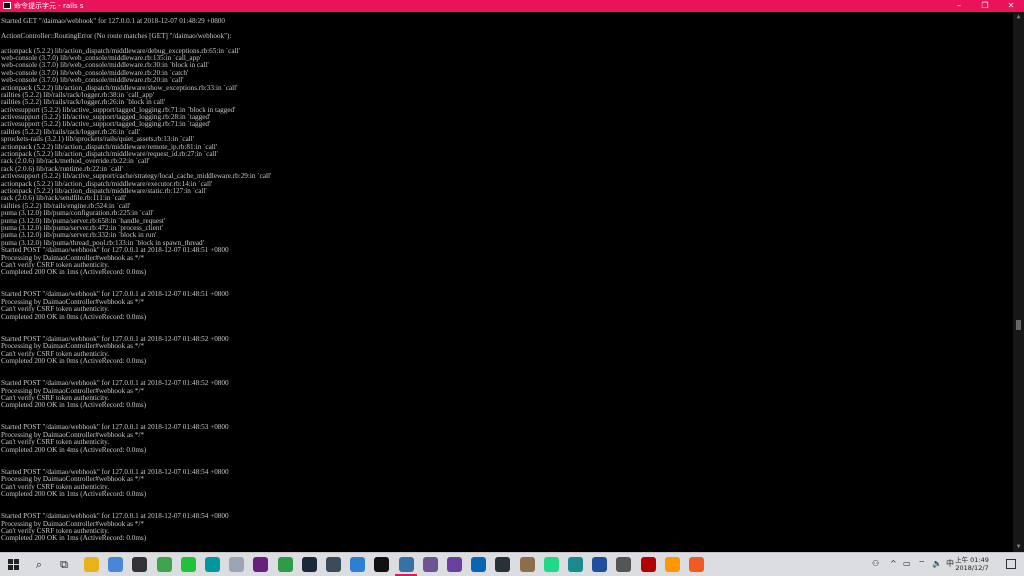 The image size is (1024, 576). I want to click on terminal-icon, so click(381, 564).